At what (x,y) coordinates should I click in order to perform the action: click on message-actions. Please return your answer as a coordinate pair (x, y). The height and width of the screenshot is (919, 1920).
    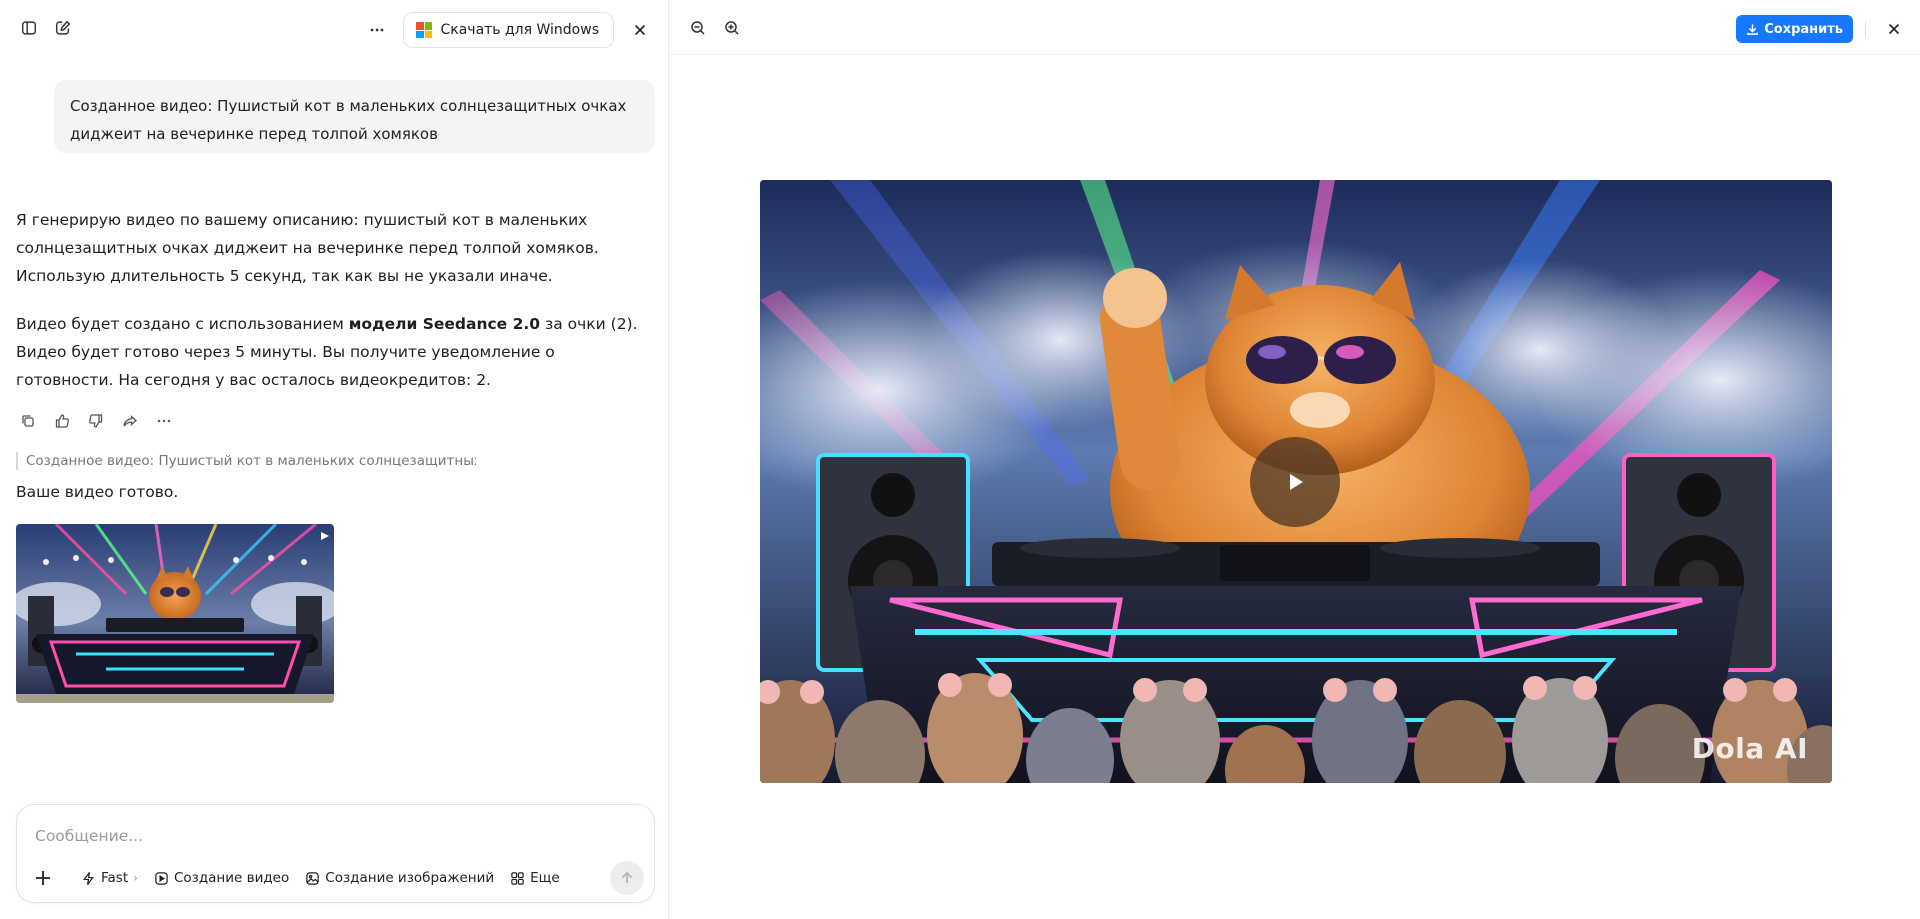
    Looking at the image, I should click on (96, 421).